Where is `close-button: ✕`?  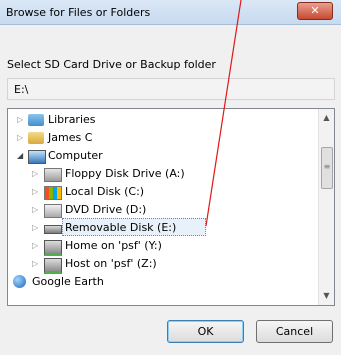 close-button: ✕ is located at coordinates (315, 11).